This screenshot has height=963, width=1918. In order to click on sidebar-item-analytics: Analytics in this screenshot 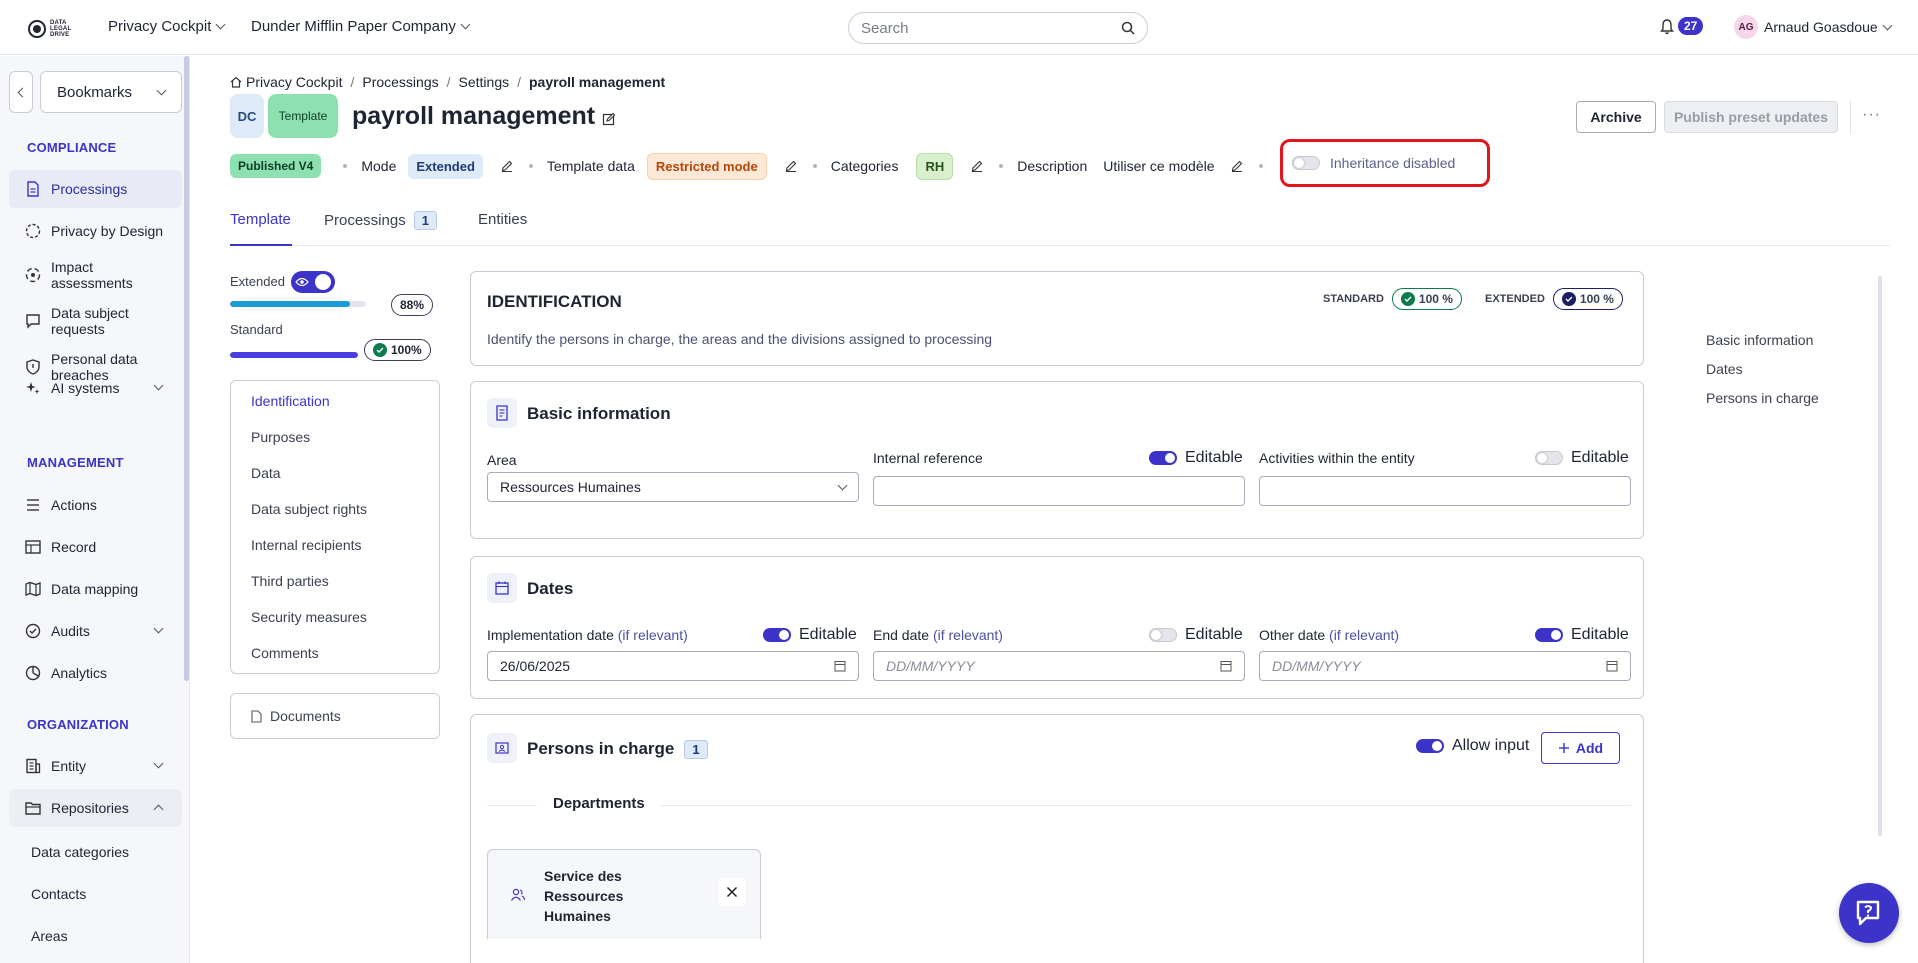, I will do `click(95, 673)`.